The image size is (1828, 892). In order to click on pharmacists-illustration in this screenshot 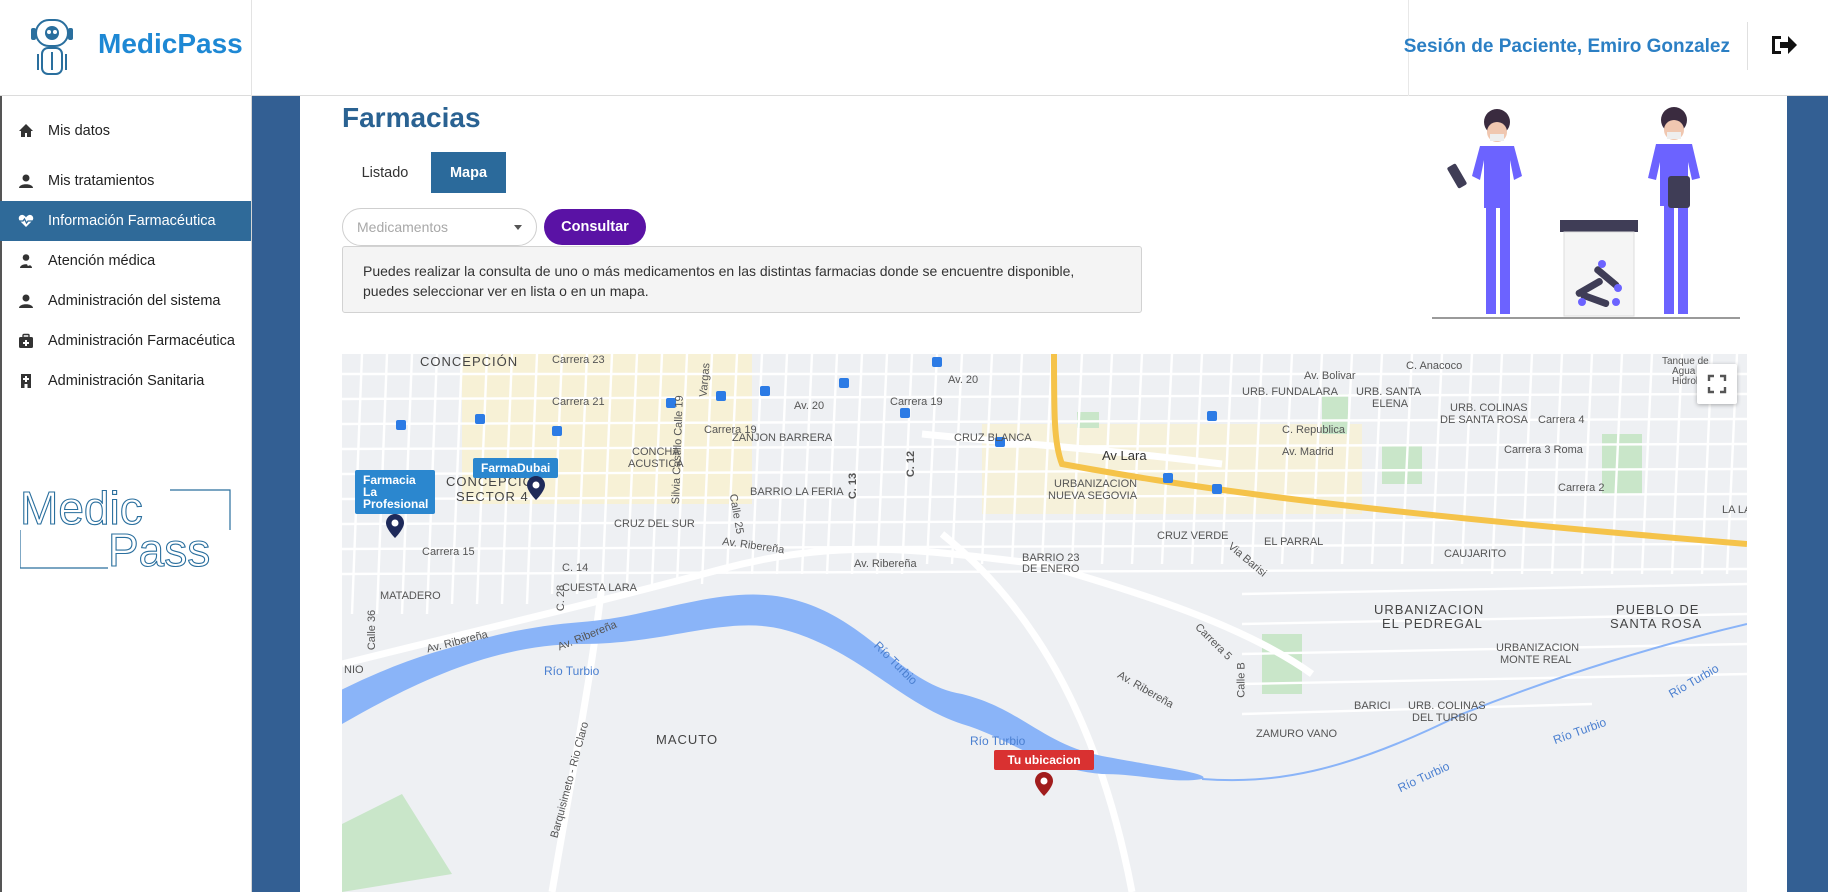, I will do `click(1586, 213)`.